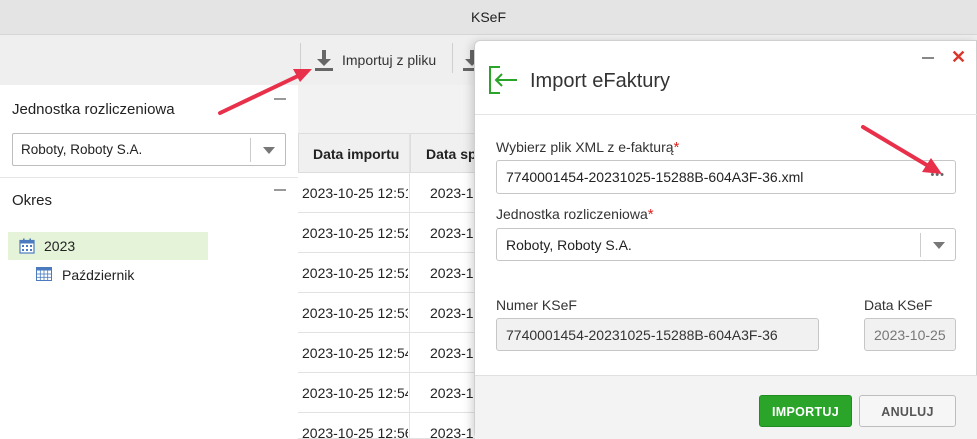 This screenshot has height=439, width=977. Describe the element at coordinates (575, 214) in the screenshot. I see `unit-field-label: Jednostka rozliczeniowa*` at that location.